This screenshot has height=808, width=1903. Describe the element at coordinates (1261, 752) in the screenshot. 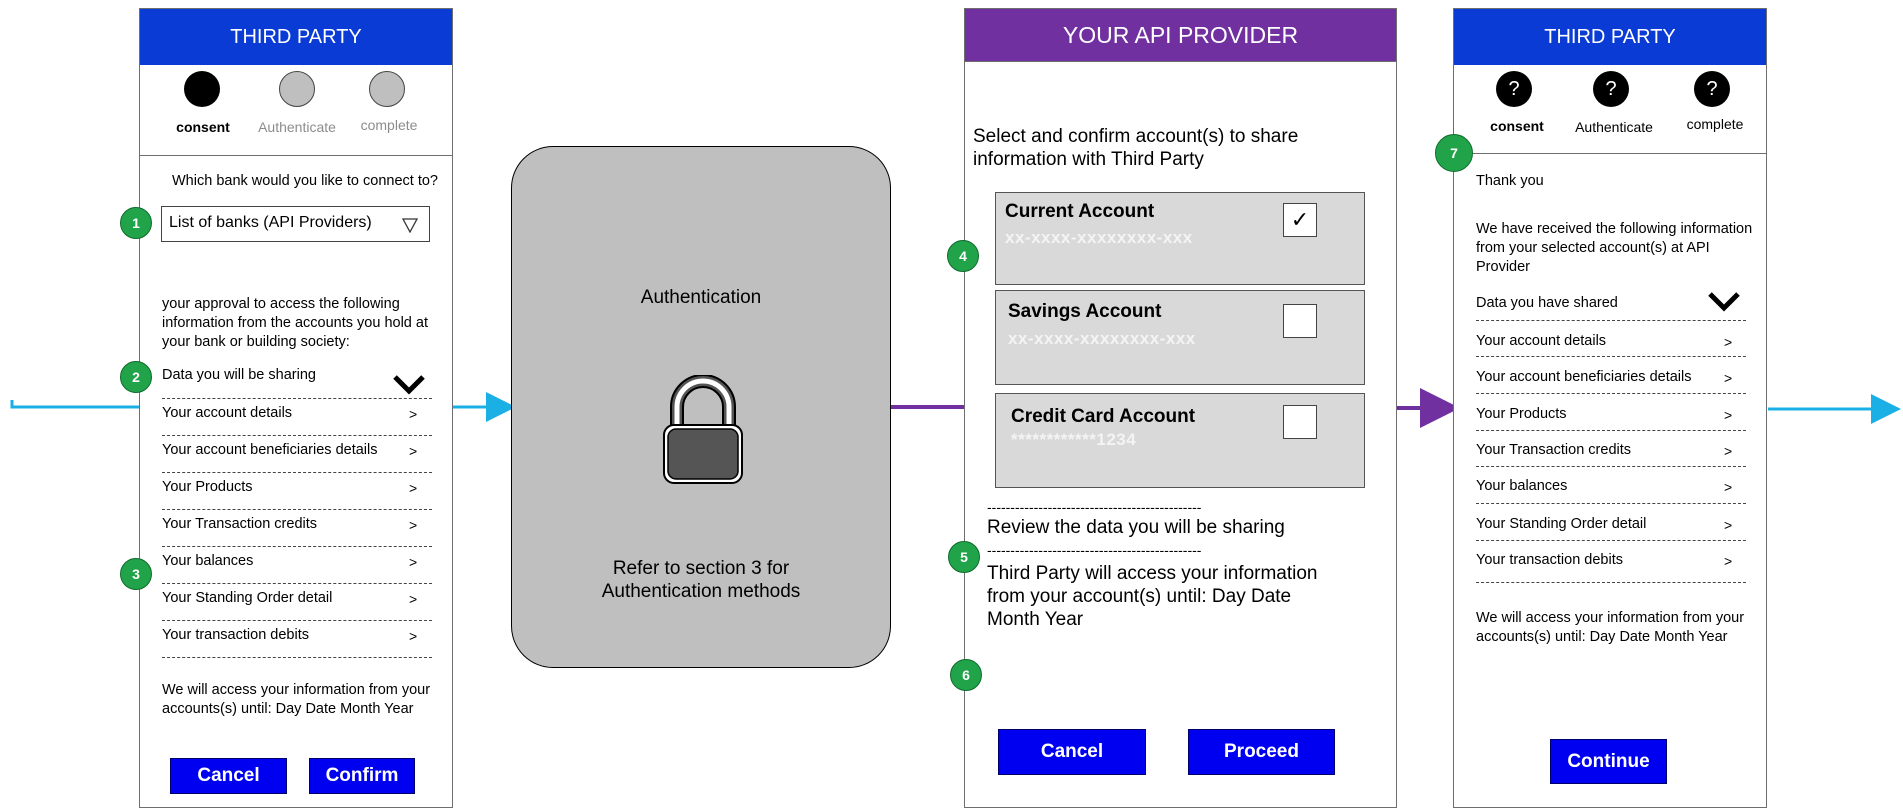

I see `proceed-button: Proceed` at that location.